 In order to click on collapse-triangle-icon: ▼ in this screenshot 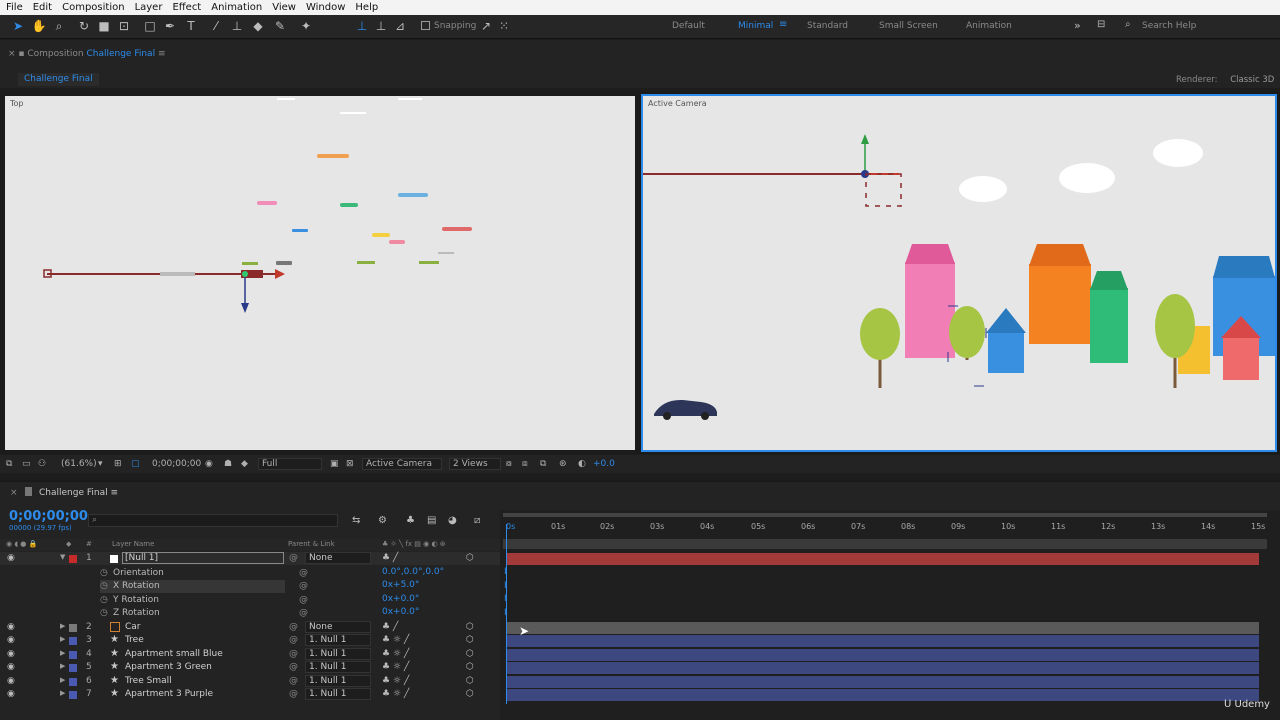, I will do `click(62, 557)`.